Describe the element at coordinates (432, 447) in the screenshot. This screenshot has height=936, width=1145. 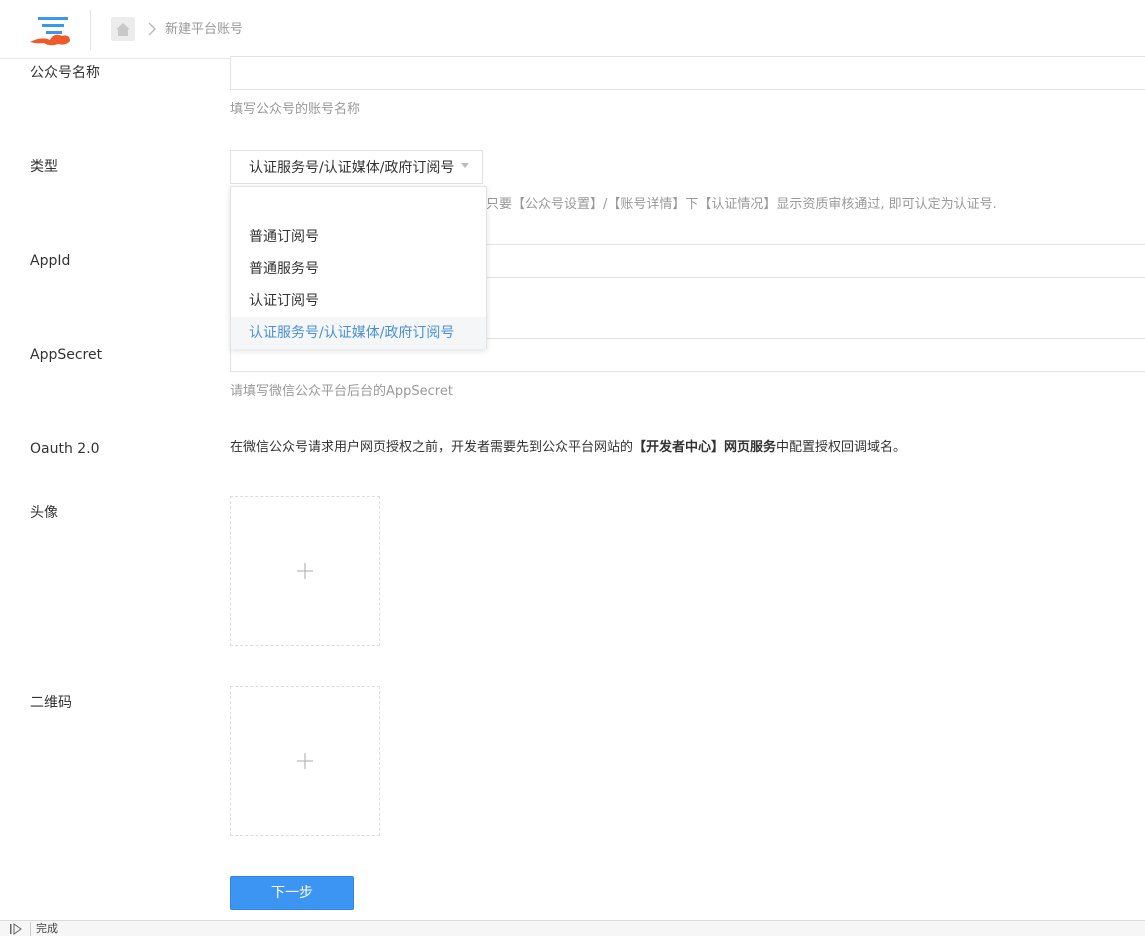
I see `oauth-text-before: 在微信公众号请求用户网页授权之前，开发者需要先到公众平台网站的` at that location.